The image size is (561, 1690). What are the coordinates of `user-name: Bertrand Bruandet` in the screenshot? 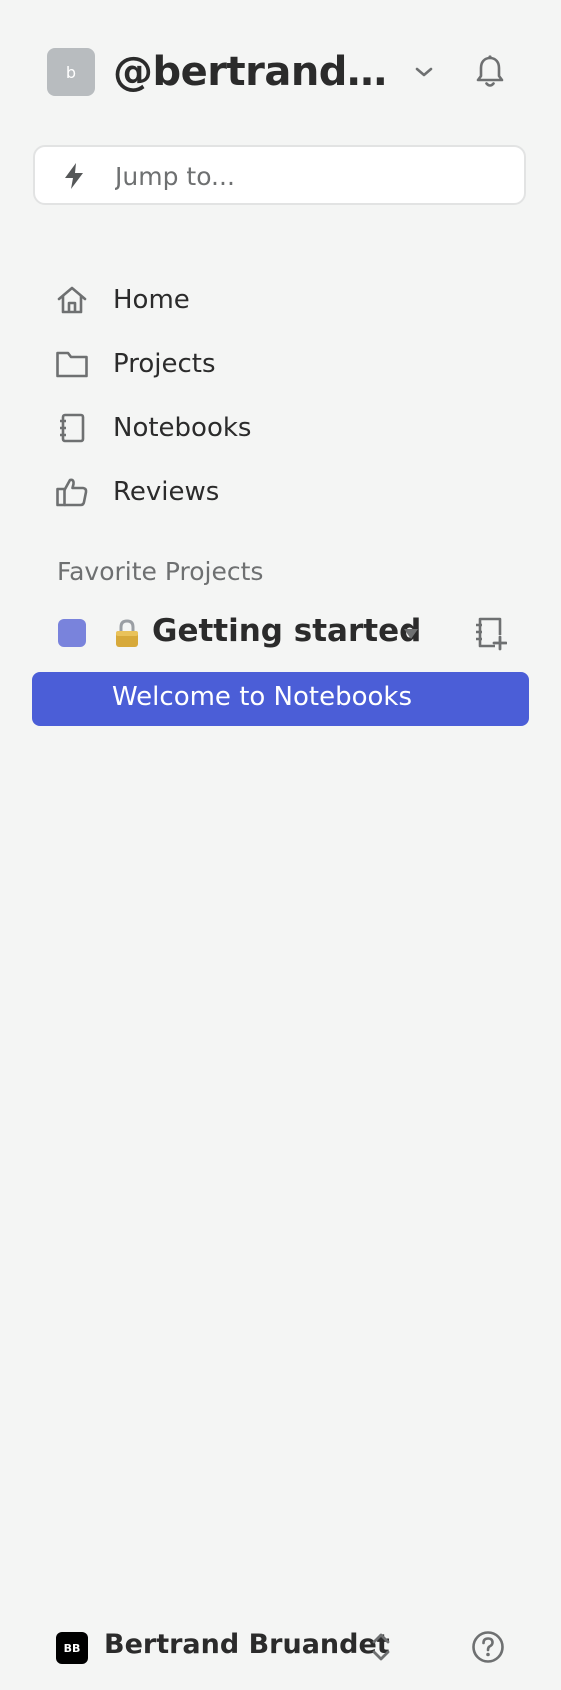 It's located at (247, 1644).